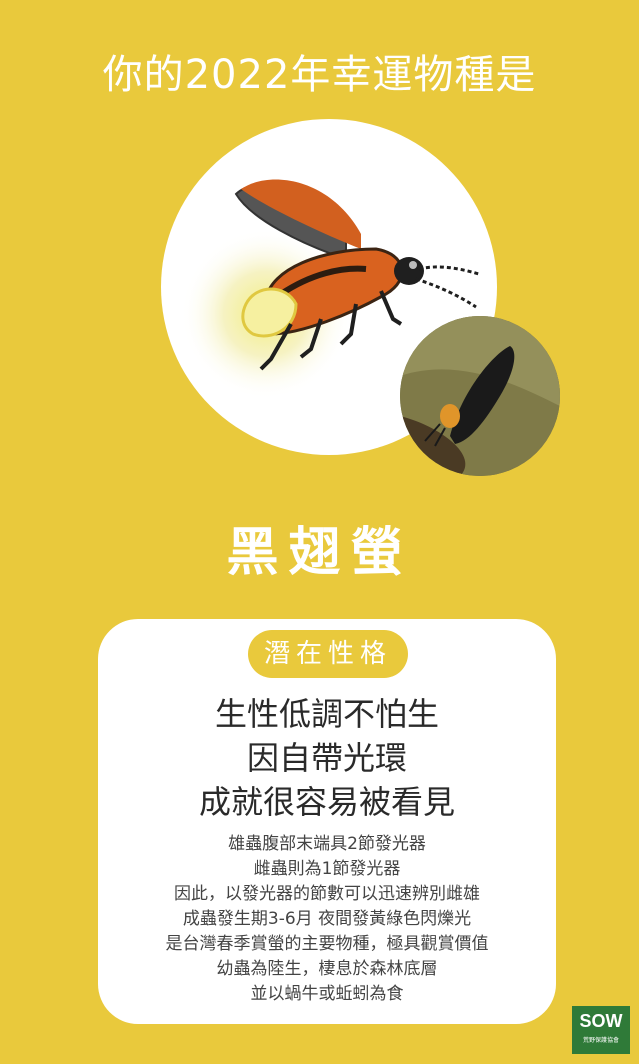  Describe the element at coordinates (413, 265) in the screenshot. I see `firefly-eye` at that location.